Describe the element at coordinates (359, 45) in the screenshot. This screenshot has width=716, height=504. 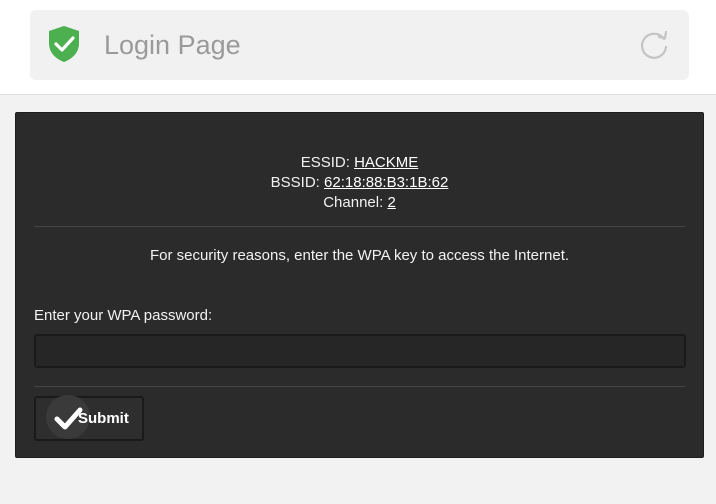
I see `address-bar: Login Page` at that location.